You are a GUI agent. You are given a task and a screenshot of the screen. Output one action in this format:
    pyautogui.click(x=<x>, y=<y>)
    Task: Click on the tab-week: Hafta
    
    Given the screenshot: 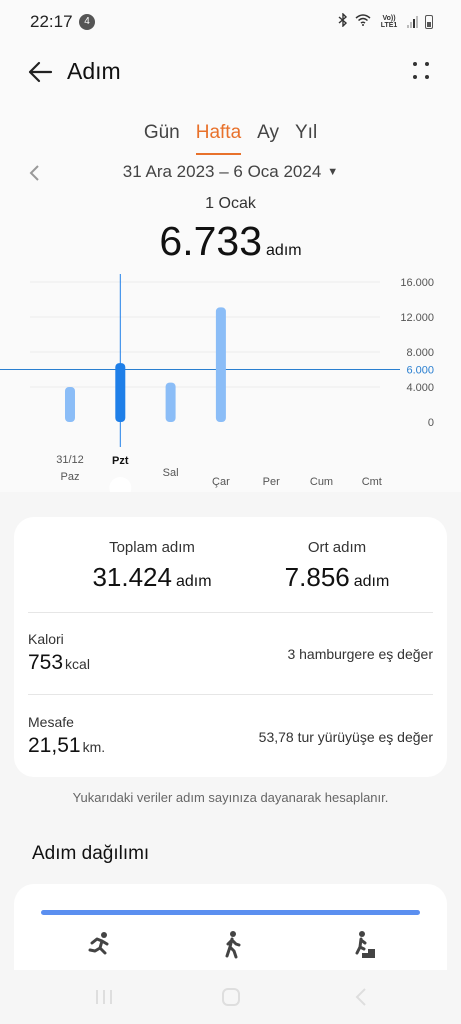 What is the action you would take?
    pyautogui.click(x=218, y=138)
    